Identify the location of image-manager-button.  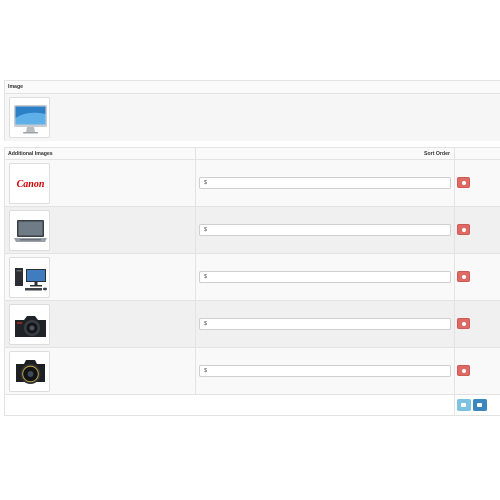
(464, 405).